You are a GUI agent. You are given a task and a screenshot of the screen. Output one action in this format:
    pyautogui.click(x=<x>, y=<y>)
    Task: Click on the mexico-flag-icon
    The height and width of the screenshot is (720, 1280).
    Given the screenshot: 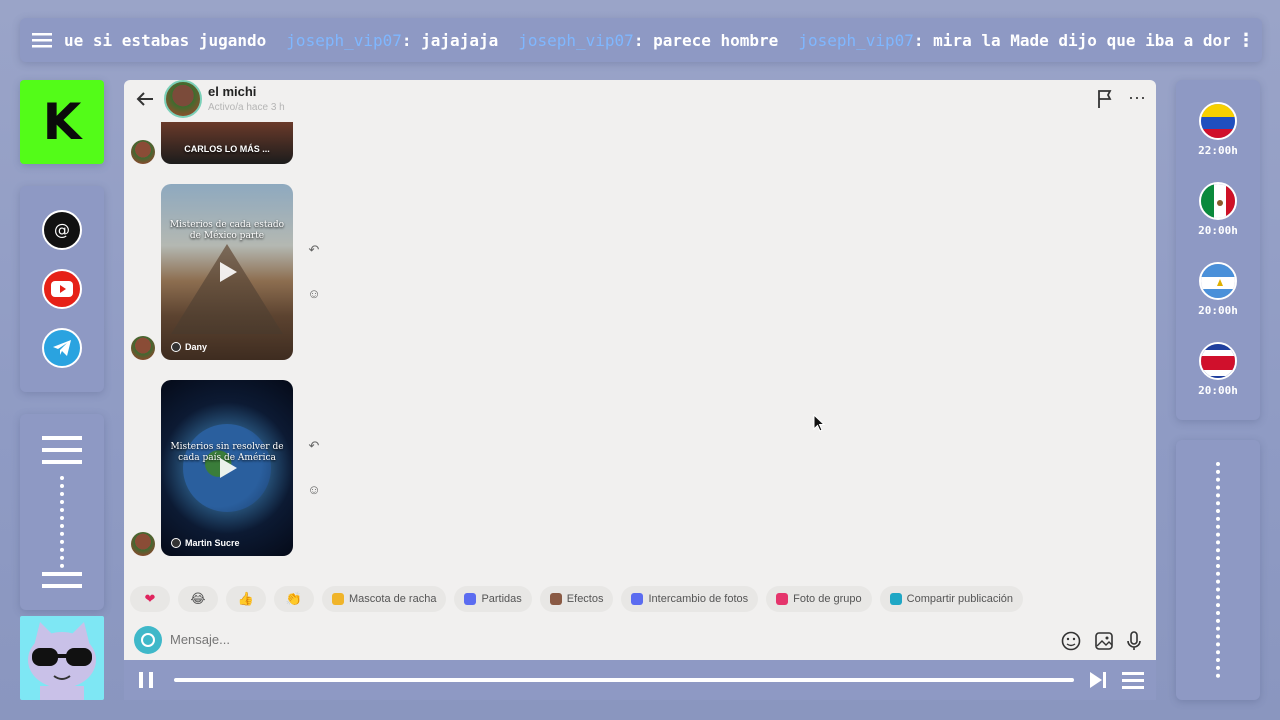 What is the action you would take?
    pyautogui.click(x=1218, y=201)
    